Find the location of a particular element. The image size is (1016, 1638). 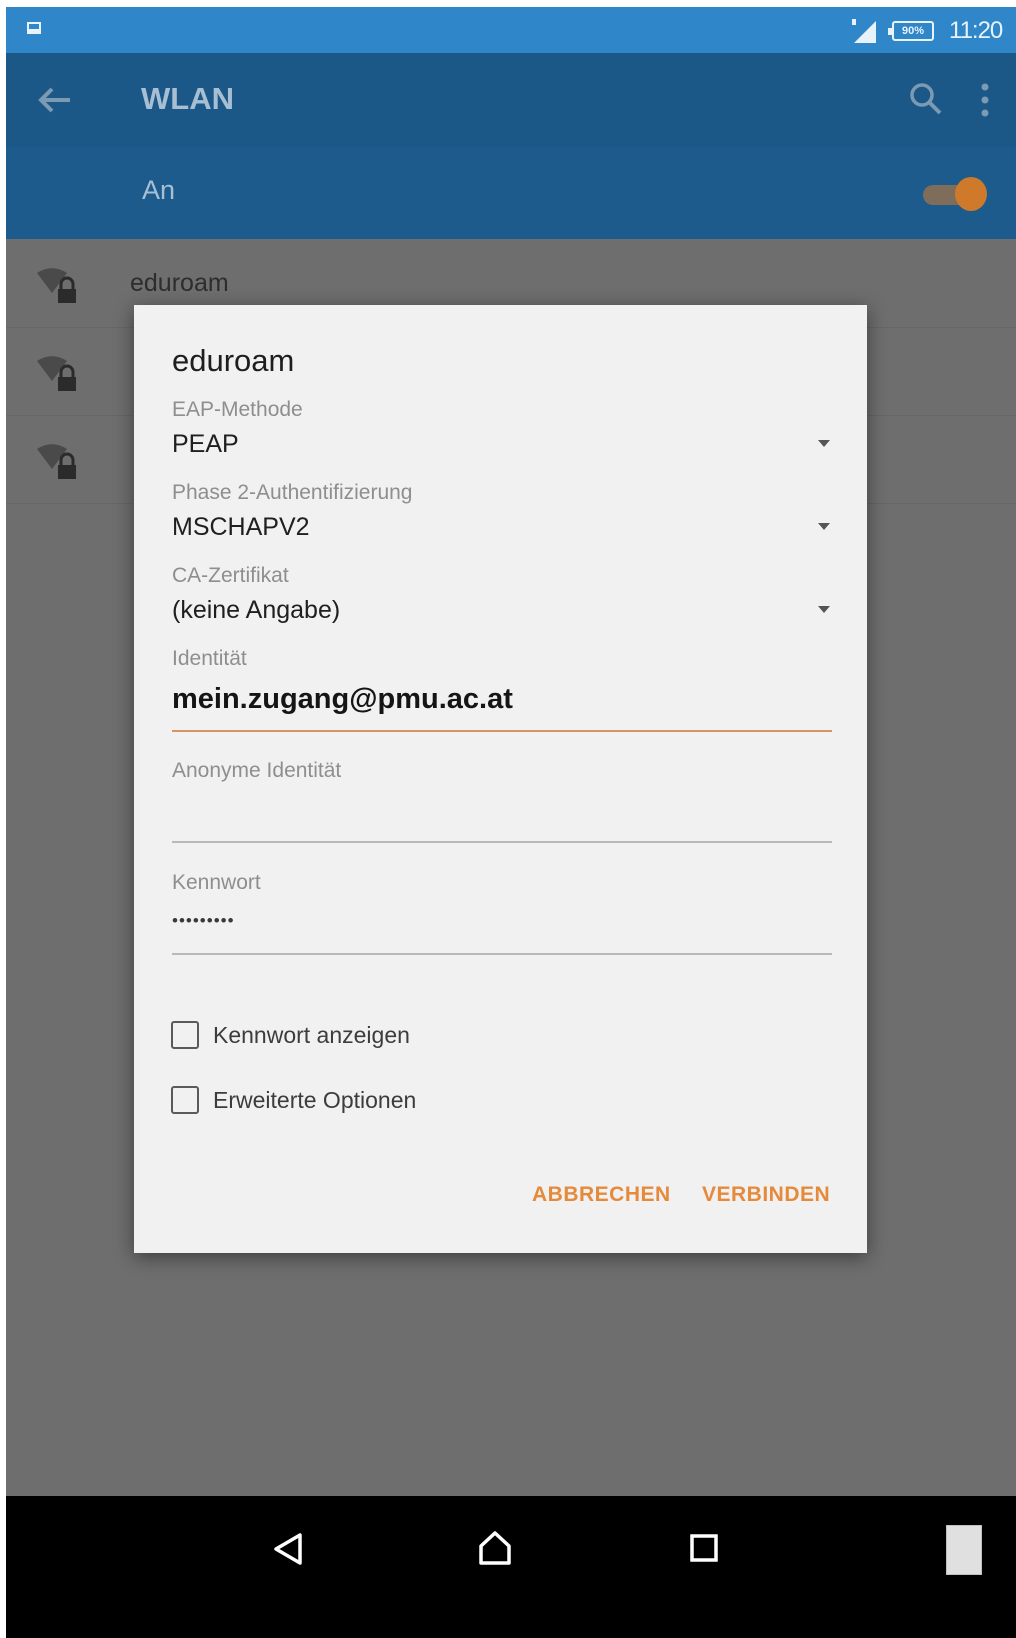

battery-level: 90% is located at coordinates (913, 31).